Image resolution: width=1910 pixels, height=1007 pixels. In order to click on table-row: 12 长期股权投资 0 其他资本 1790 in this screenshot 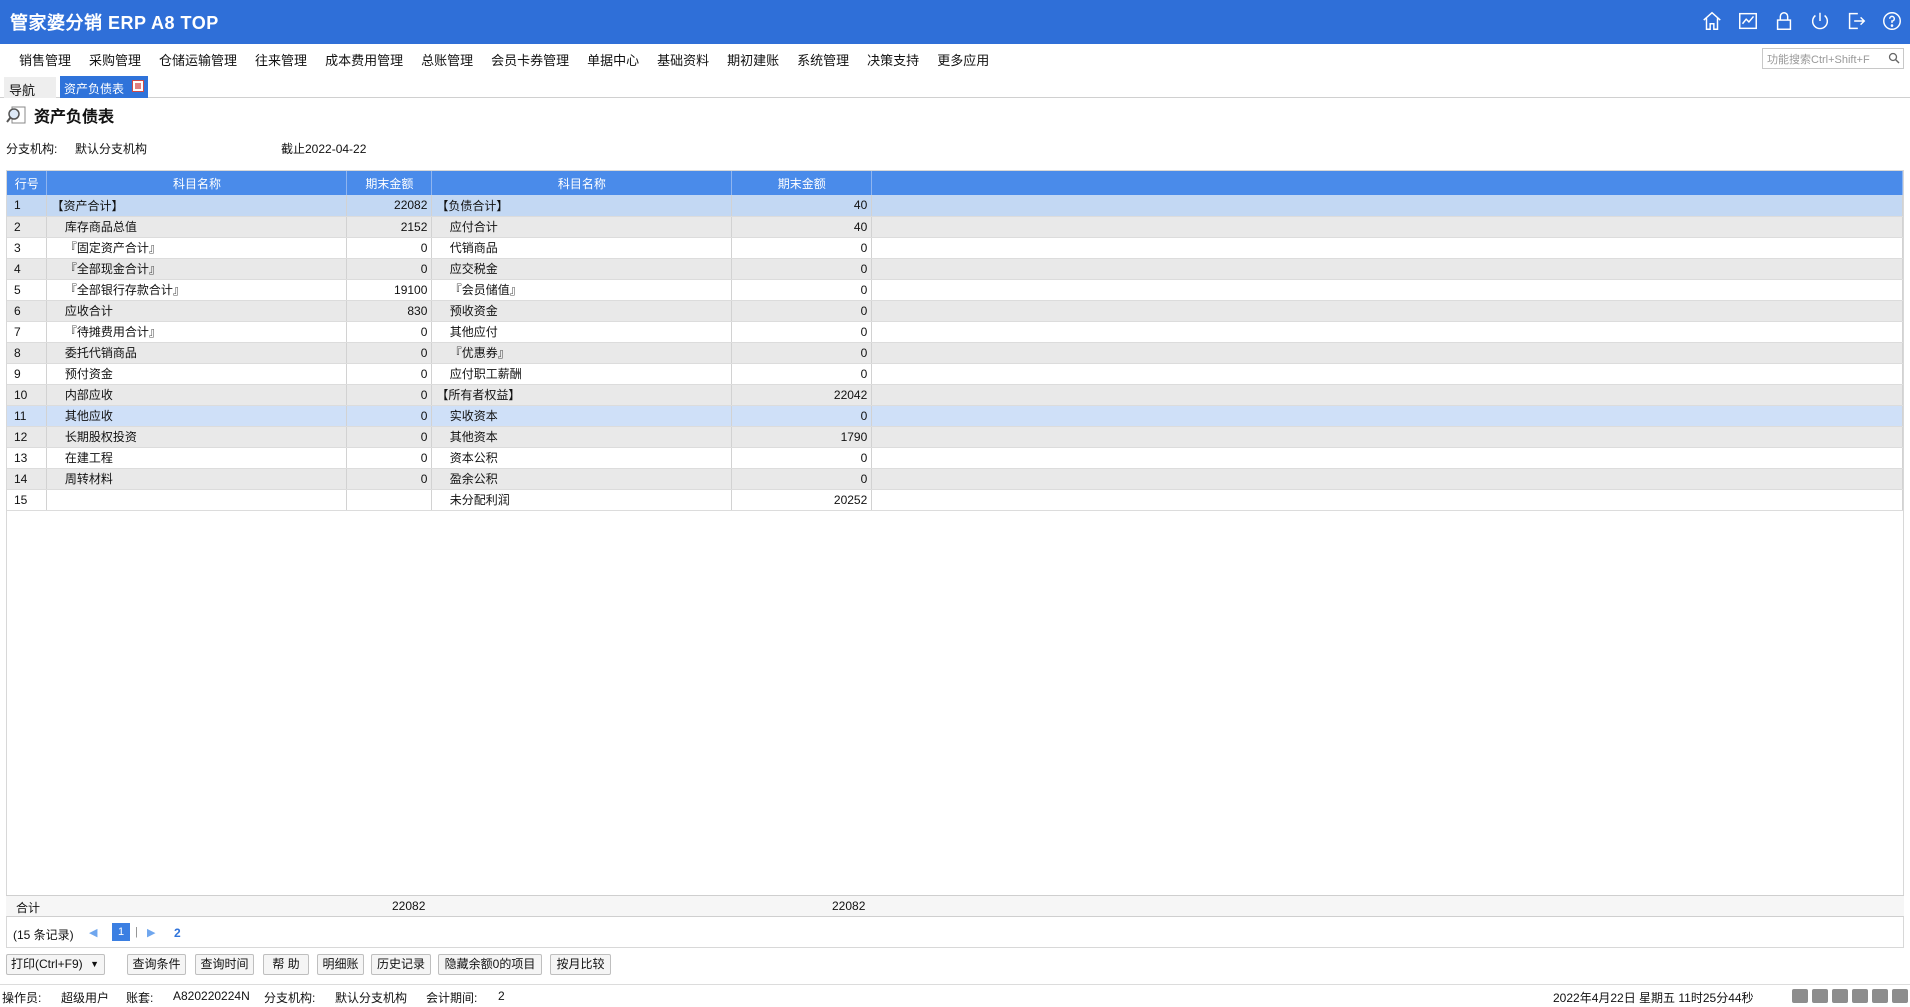, I will do `click(955, 437)`.